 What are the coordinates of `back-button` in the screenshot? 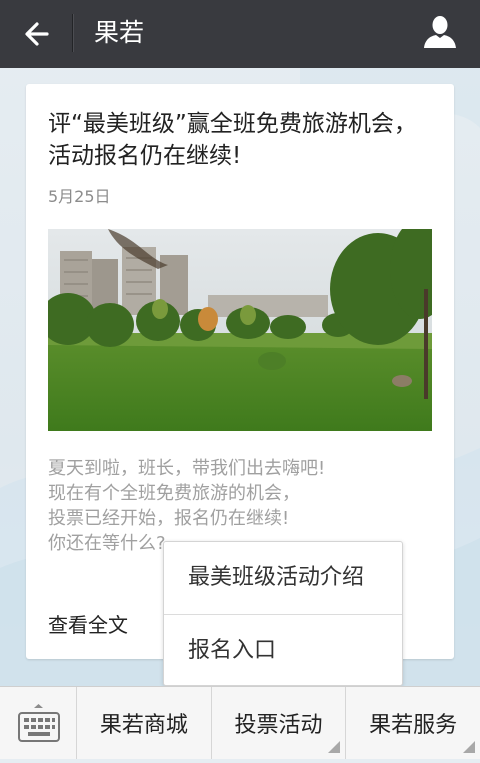 It's located at (38, 34).